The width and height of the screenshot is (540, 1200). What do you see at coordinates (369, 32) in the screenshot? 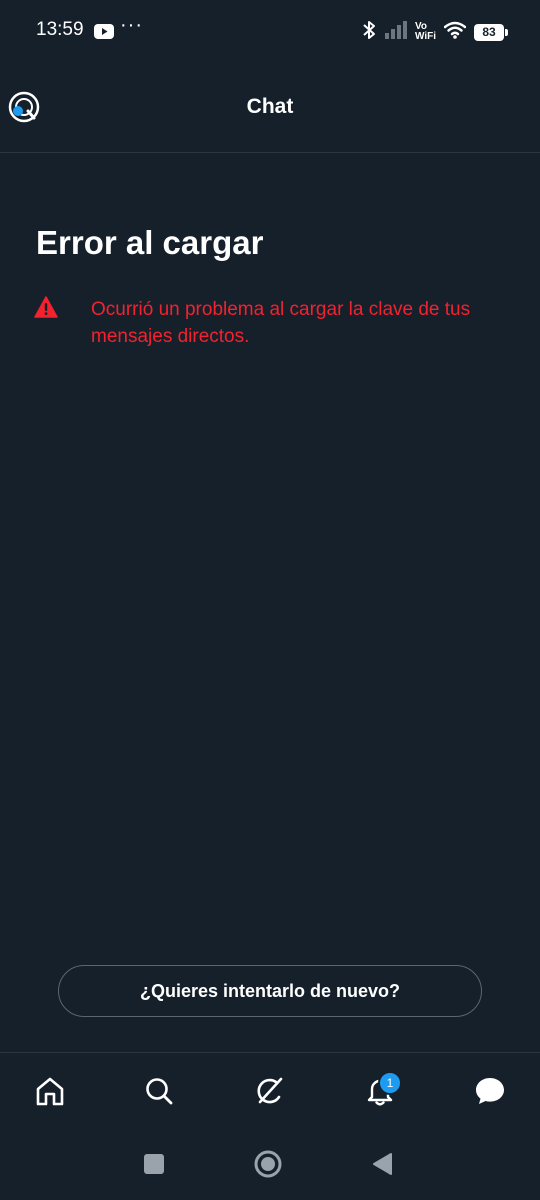
I see `bluetooth-icon` at bounding box center [369, 32].